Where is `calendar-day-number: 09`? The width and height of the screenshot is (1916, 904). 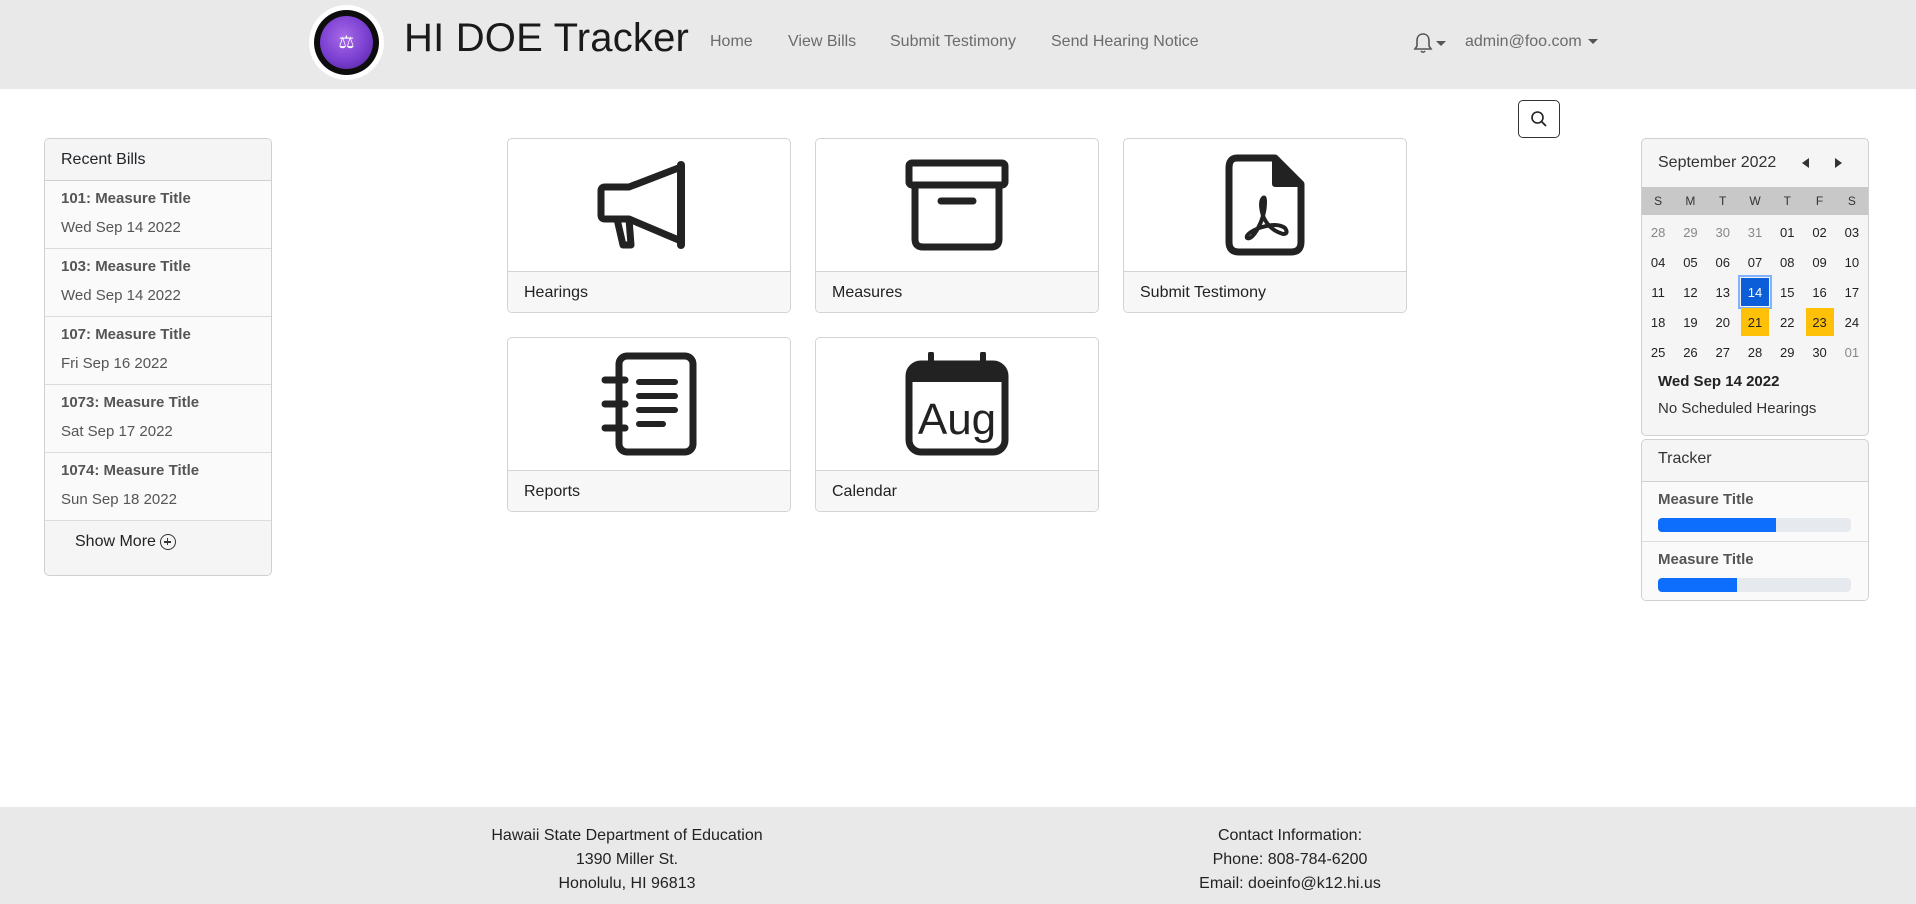
calendar-day-number: 09 is located at coordinates (1819, 262).